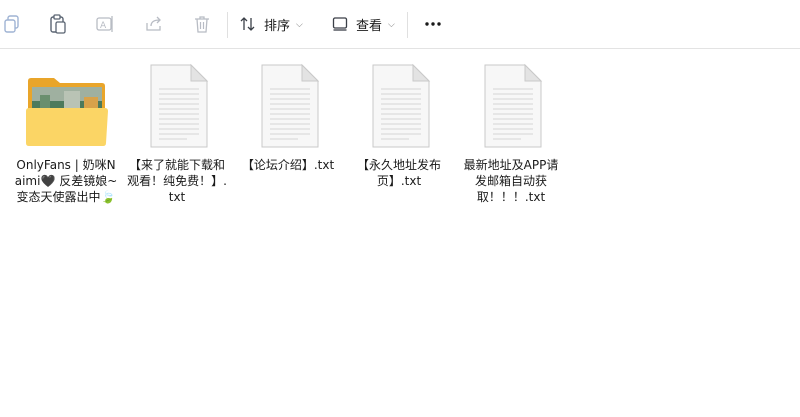  Describe the element at coordinates (247, 24) in the screenshot. I see `sort-icon` at that location.